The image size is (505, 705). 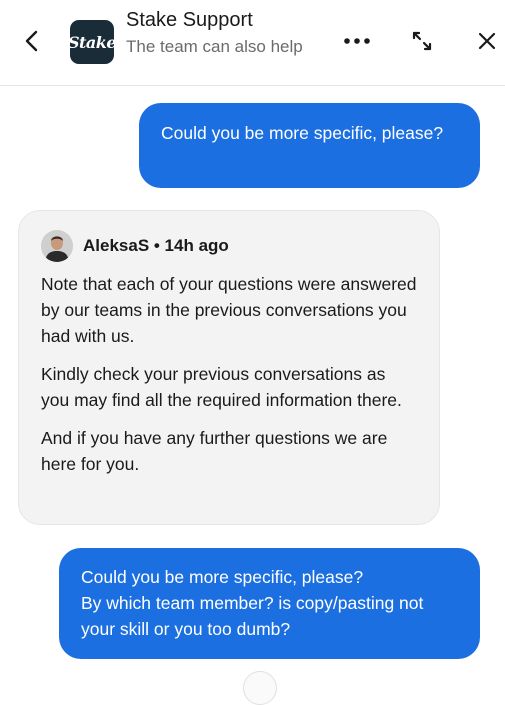 I want to click on close-icon, so click(x=487, y=41).